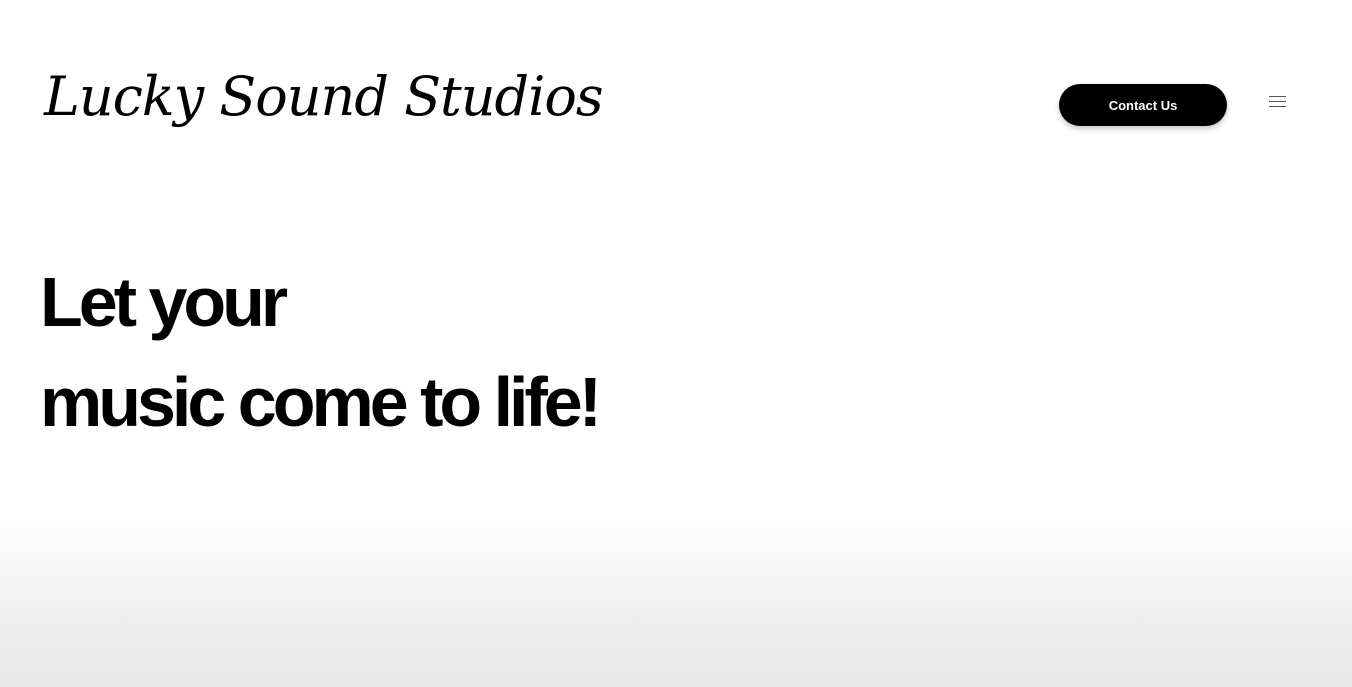 This screenshot has width=1352, height=687. What do you see at coordinates (1143, 105) in the screenshot?
I see `contact-us-button: Contact Us` at bounding box center [1143, 105].